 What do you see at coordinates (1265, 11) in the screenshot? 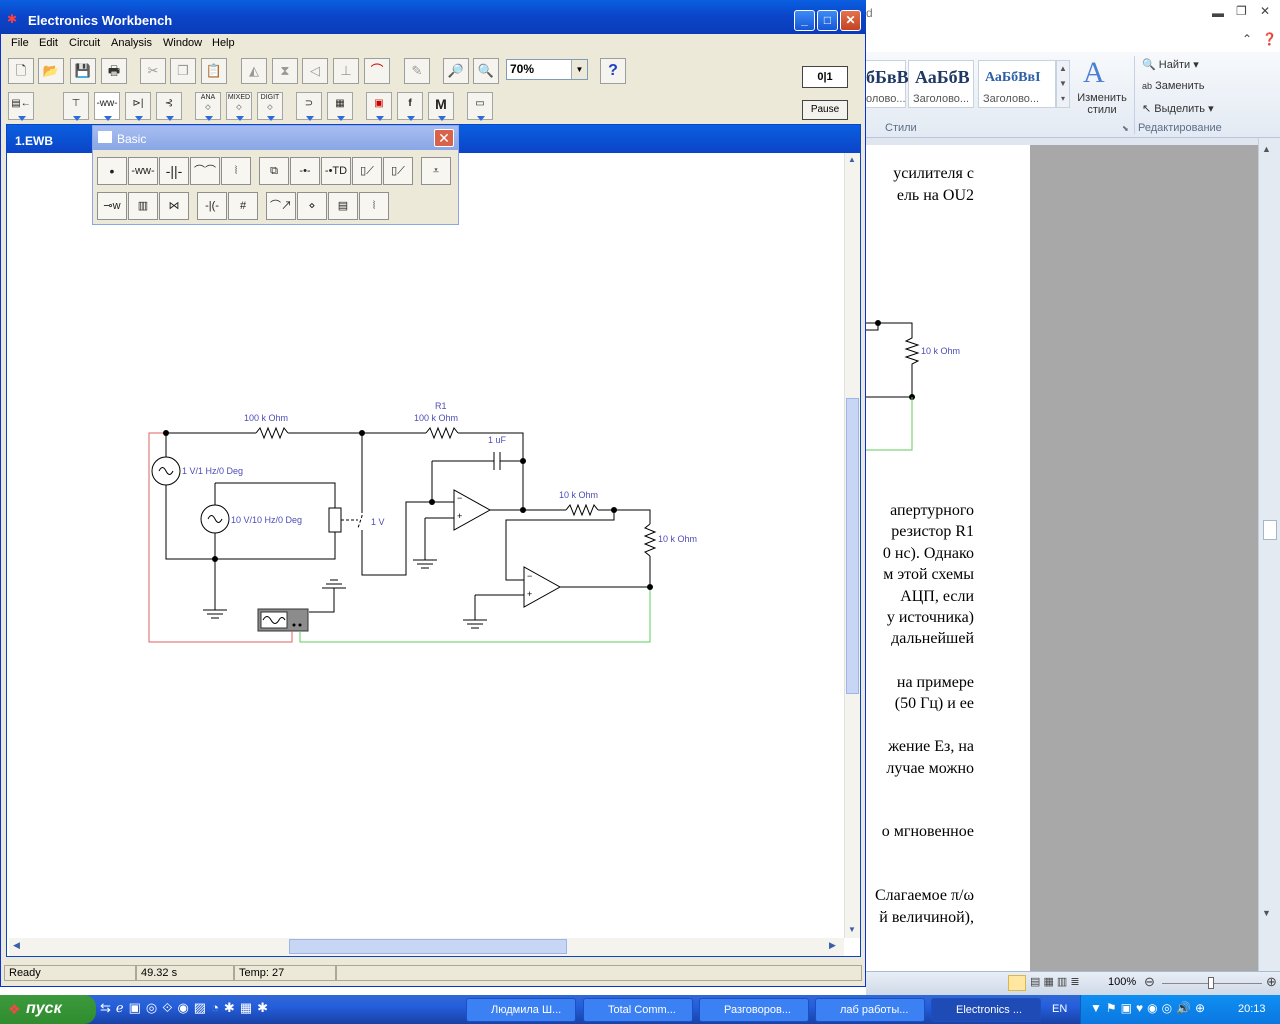
I see `word-close-icon: ✕` at bounding box center [1265, 11].